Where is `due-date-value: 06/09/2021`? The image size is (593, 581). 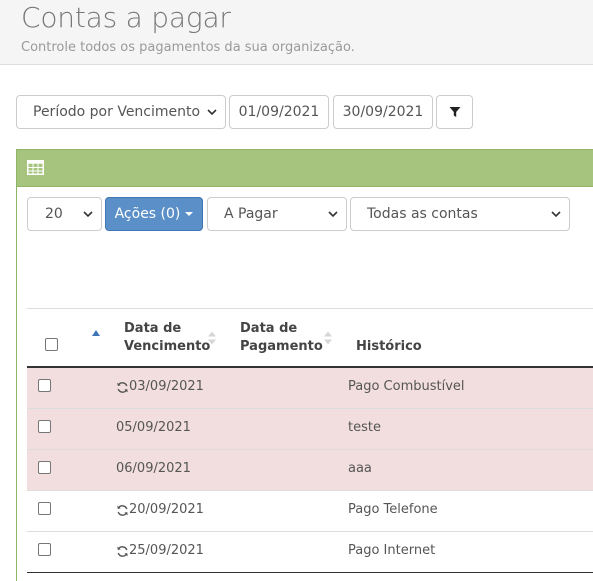
due-date-value: 06/09/2021 is located at coordinates (153, 468).